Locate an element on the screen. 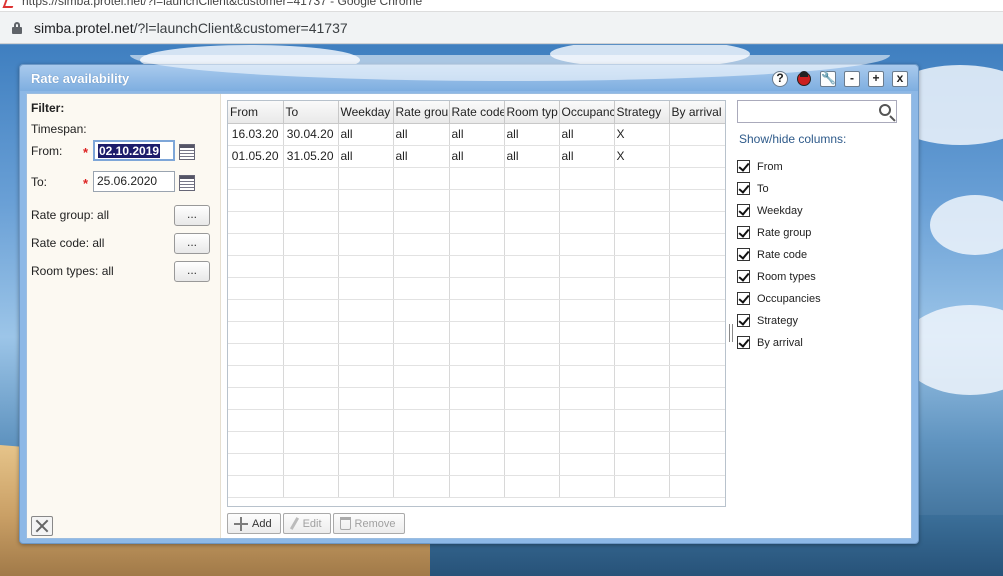 The height and width of the screenshot is (576, 1003). column-header: Room typ is located at coordinates (532, 112).